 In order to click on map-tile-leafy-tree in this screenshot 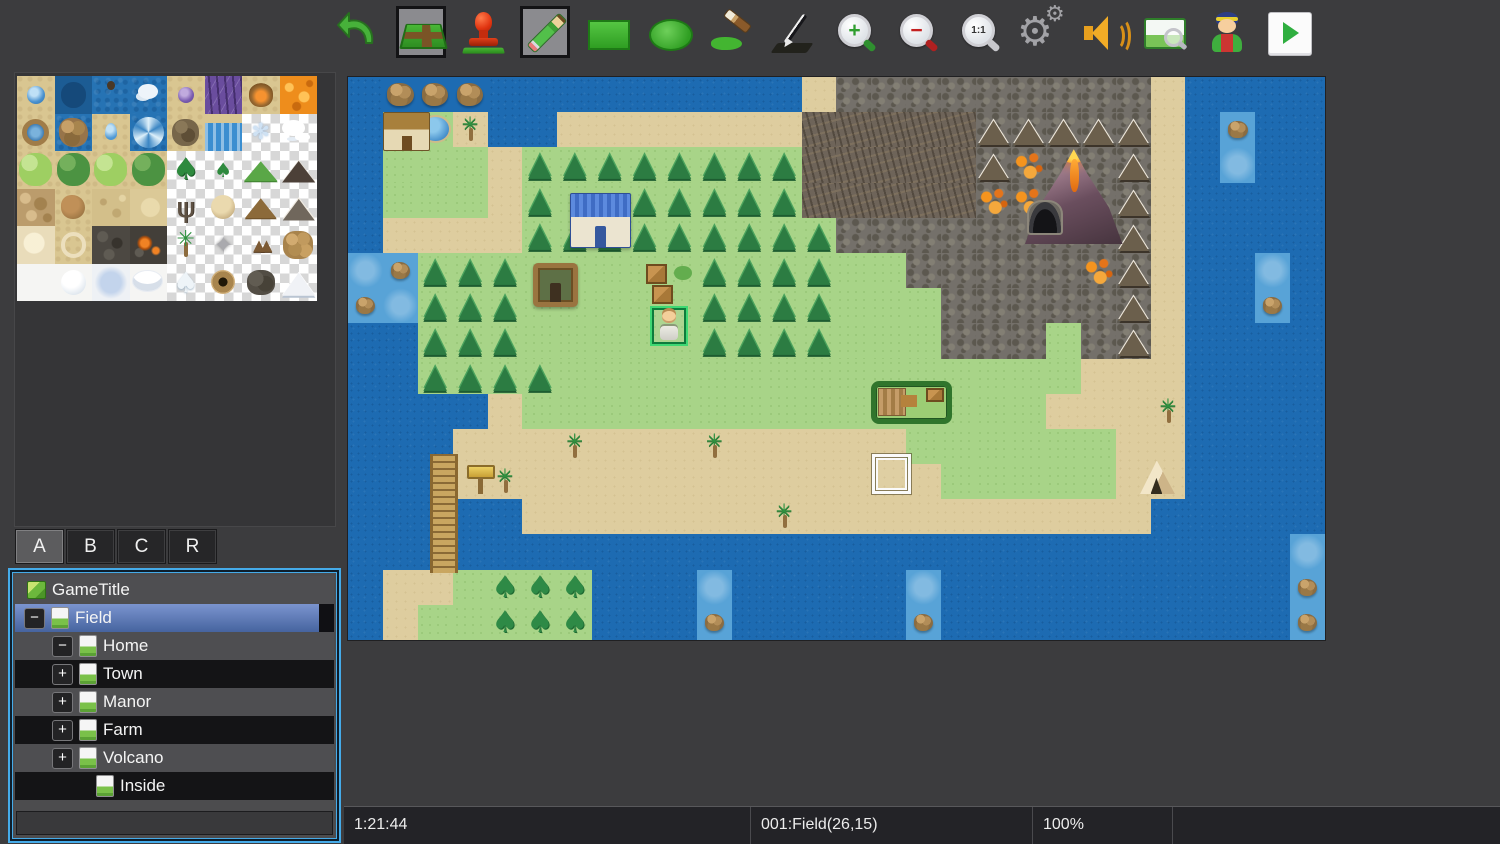, I will do `click(540, 587)`.